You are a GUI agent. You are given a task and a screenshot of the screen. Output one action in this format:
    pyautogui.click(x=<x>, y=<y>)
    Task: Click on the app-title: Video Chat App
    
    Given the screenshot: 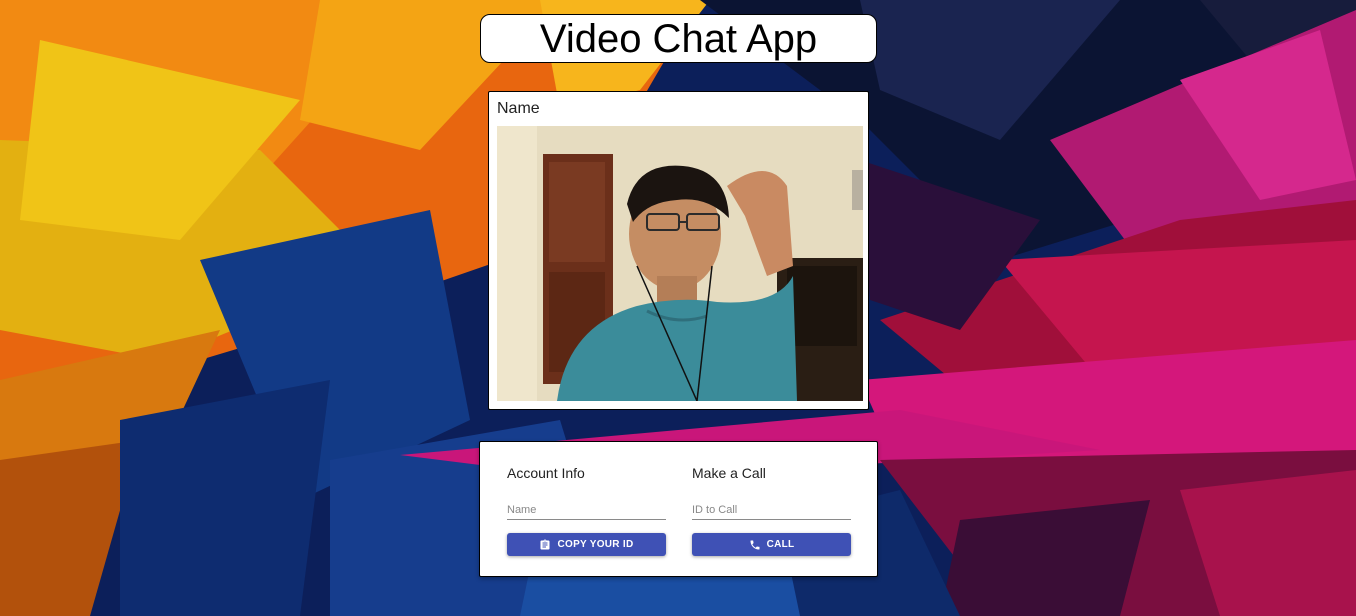 What is the action you would take?
    pyautogui.click(x=678, y=38)
    